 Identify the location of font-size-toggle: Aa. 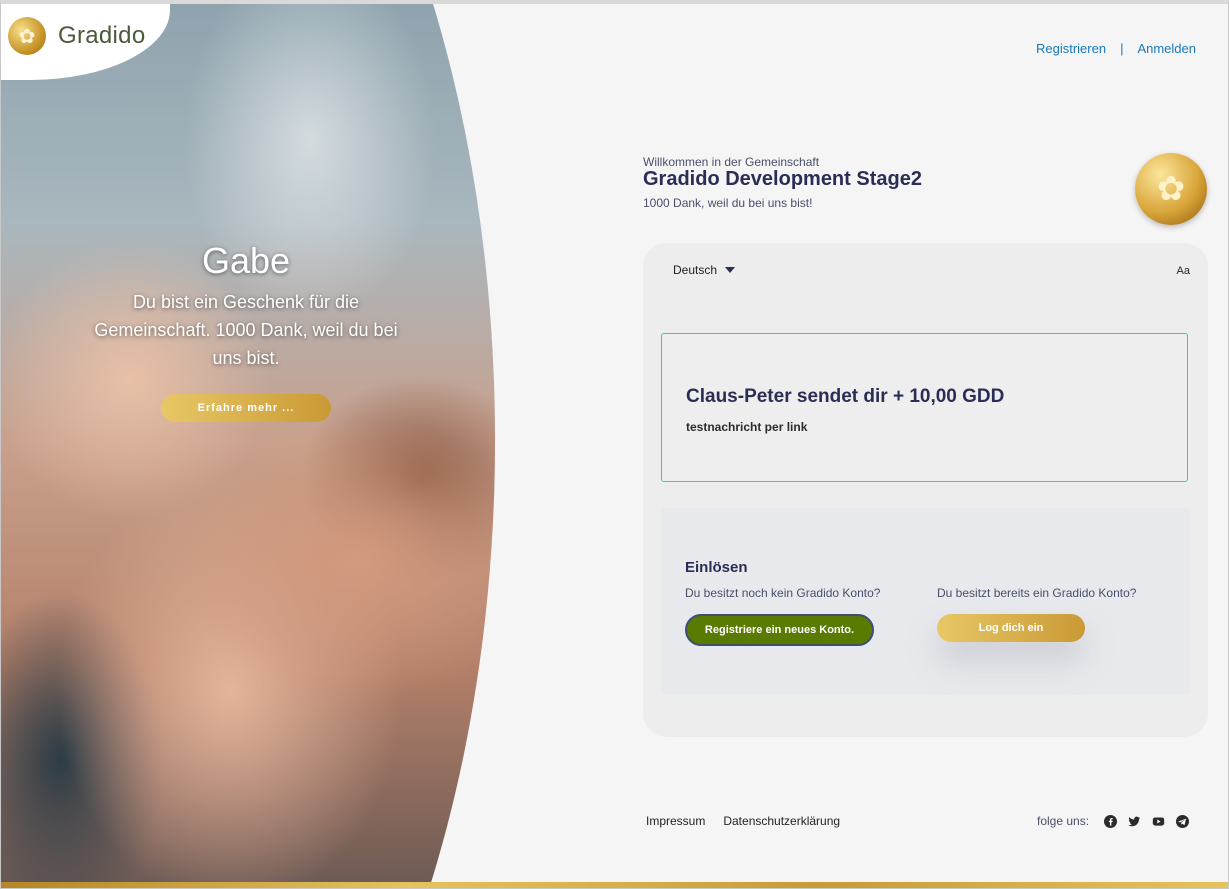
(1183, 271).